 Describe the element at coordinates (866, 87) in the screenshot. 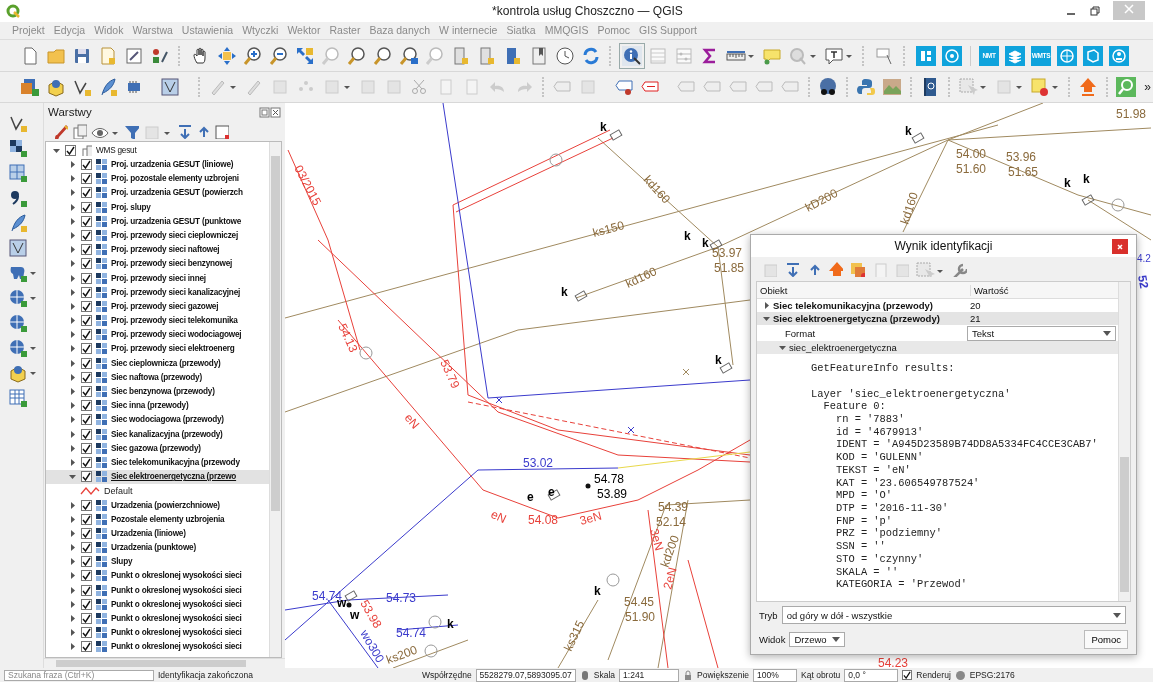

I see `python-icon` at that location.